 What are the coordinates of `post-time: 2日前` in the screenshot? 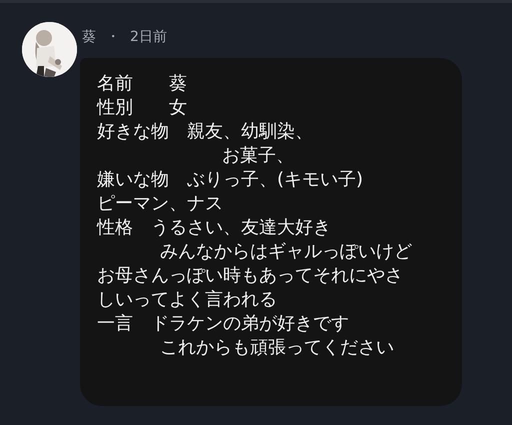 It's located at (148, 37).